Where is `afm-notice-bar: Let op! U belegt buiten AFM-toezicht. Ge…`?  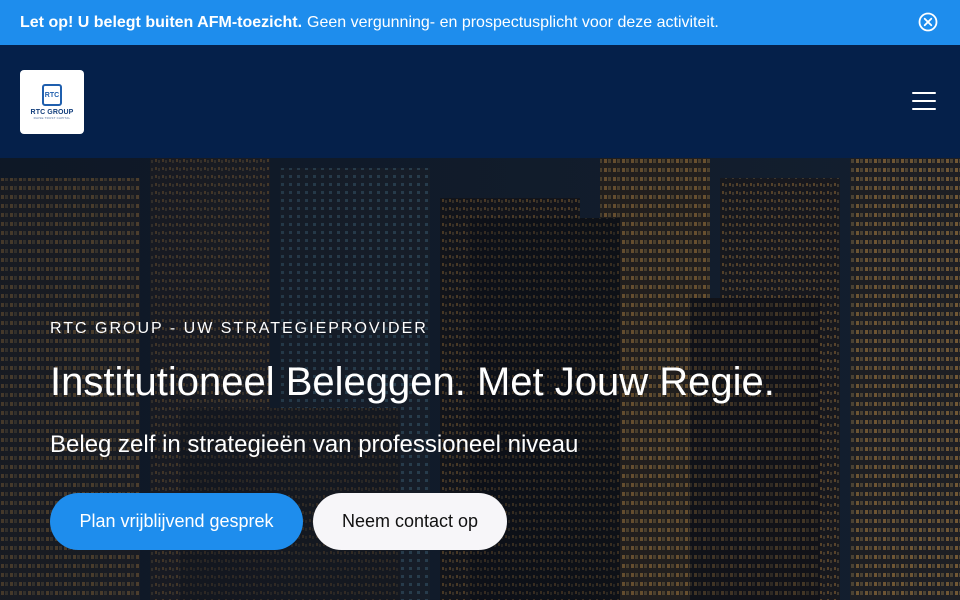
afm-notice-bar: Let op! U belegt buiten AFM-toezicht. Ge… is located at coordinates (480, 22).